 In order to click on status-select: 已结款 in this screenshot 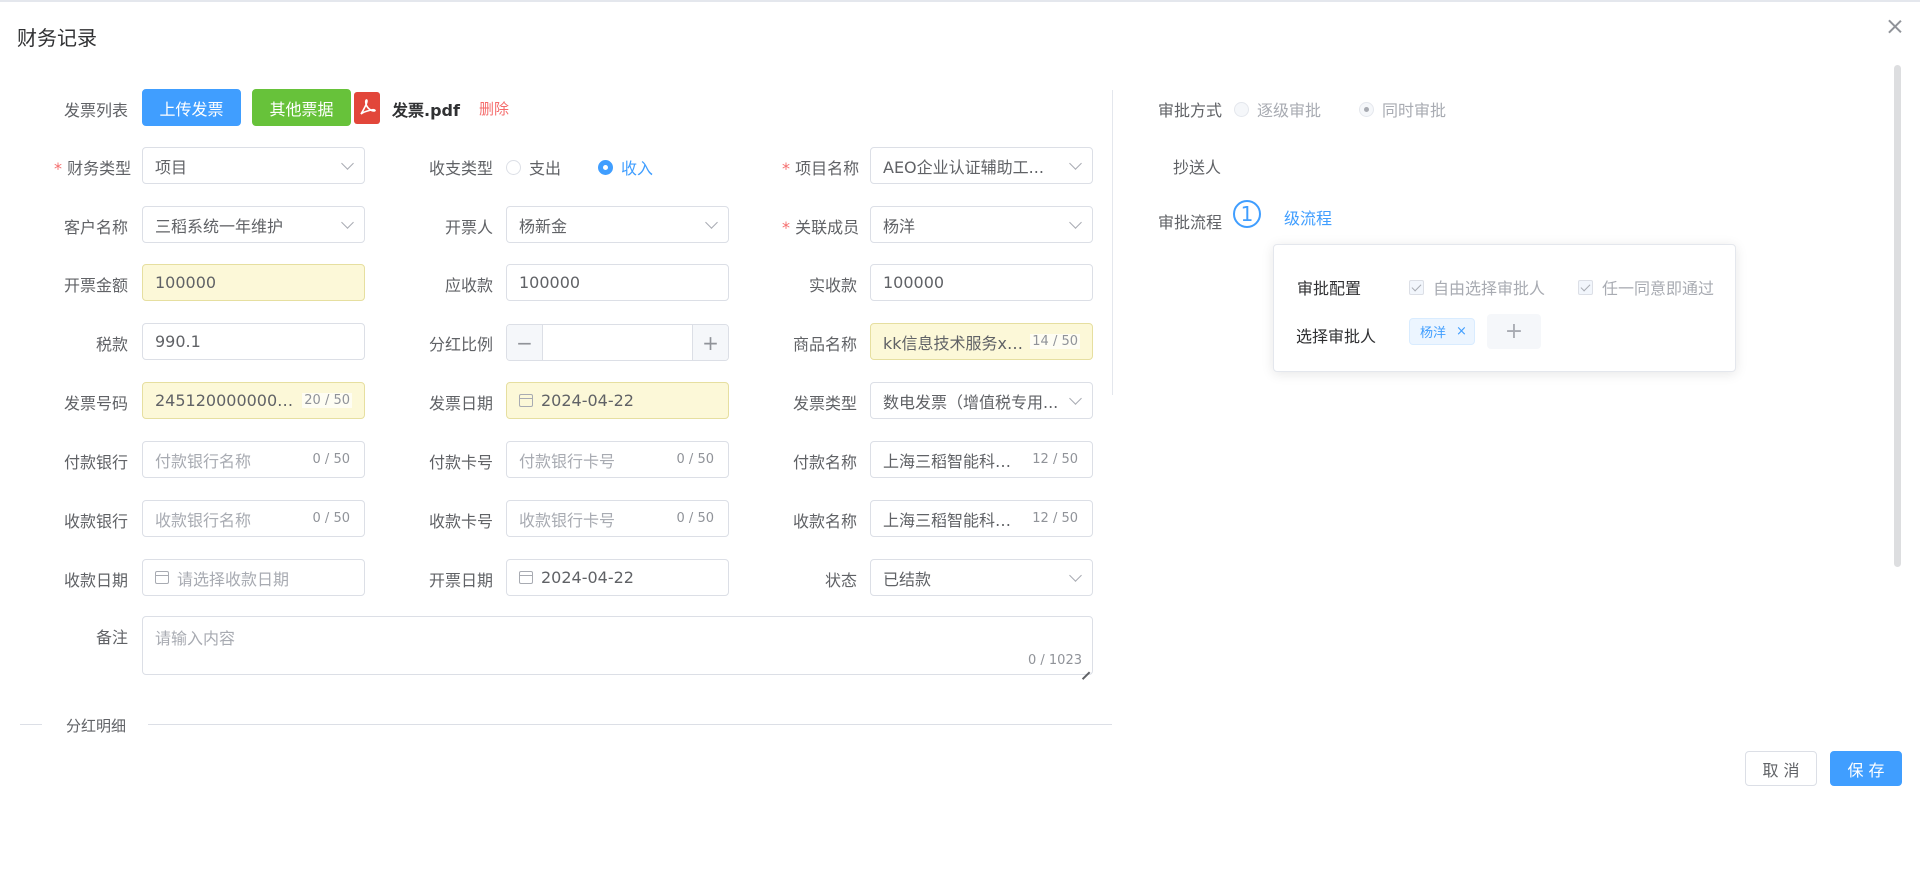, I will do `click(981, 577)`.